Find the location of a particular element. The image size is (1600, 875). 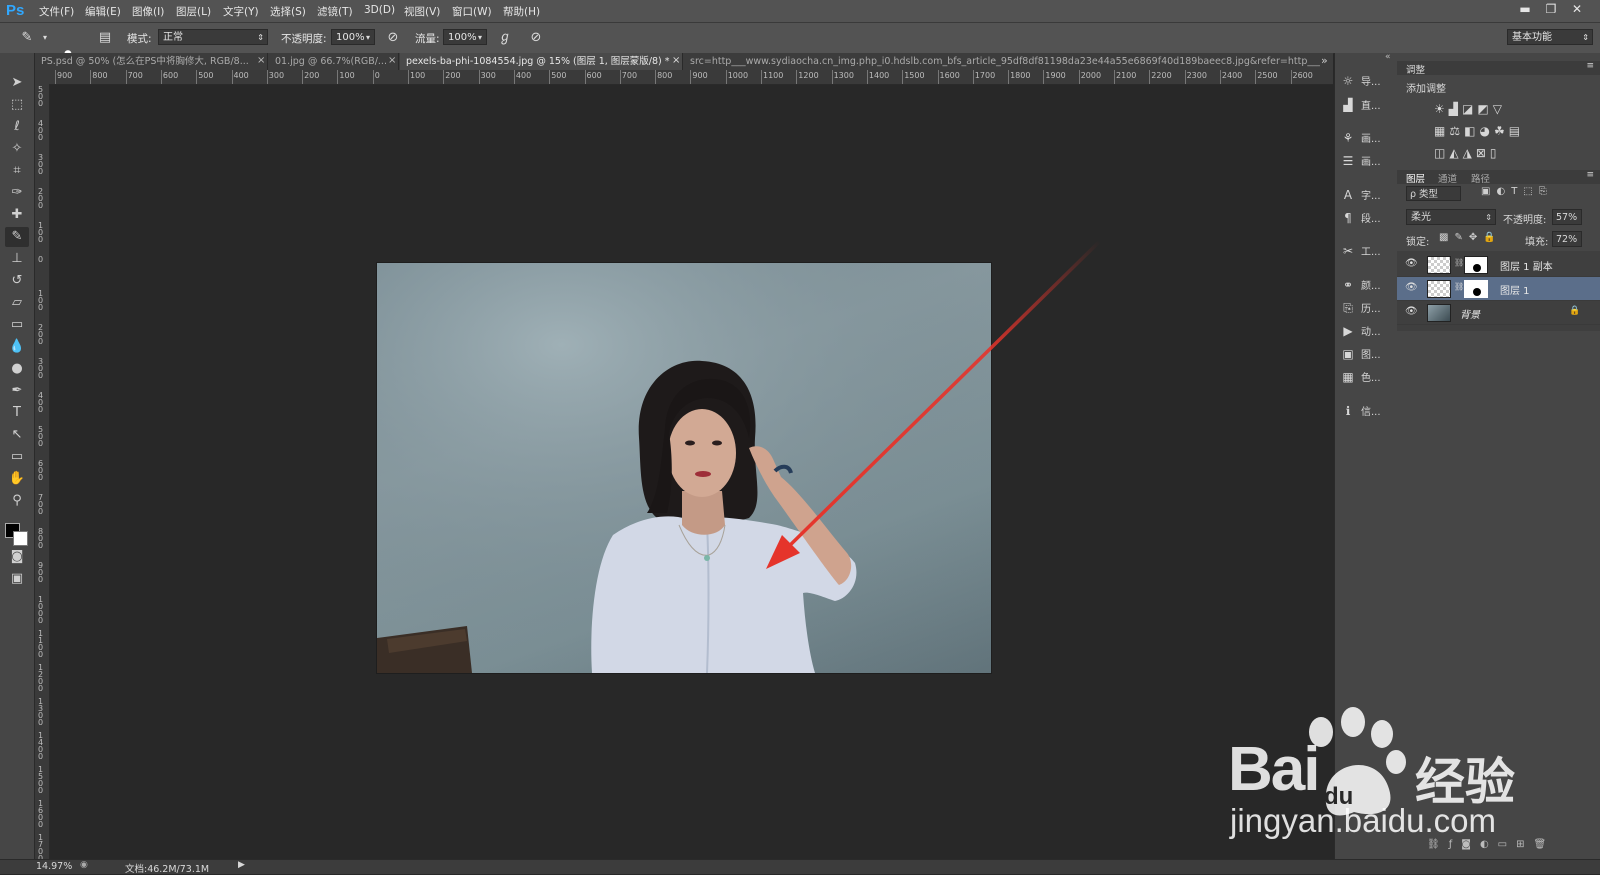

pressure-opacity-icon: ⊘ is located at coordinates (393, 38).